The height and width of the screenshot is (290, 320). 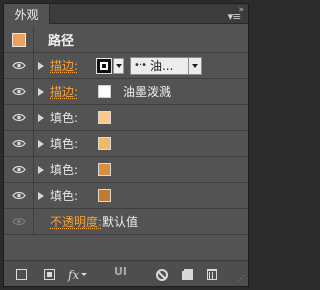 What do you see at coordinates (76, 221) in the screenshot?
I see `opacity-label: 不透明度:` at bounding box center [76, 221].